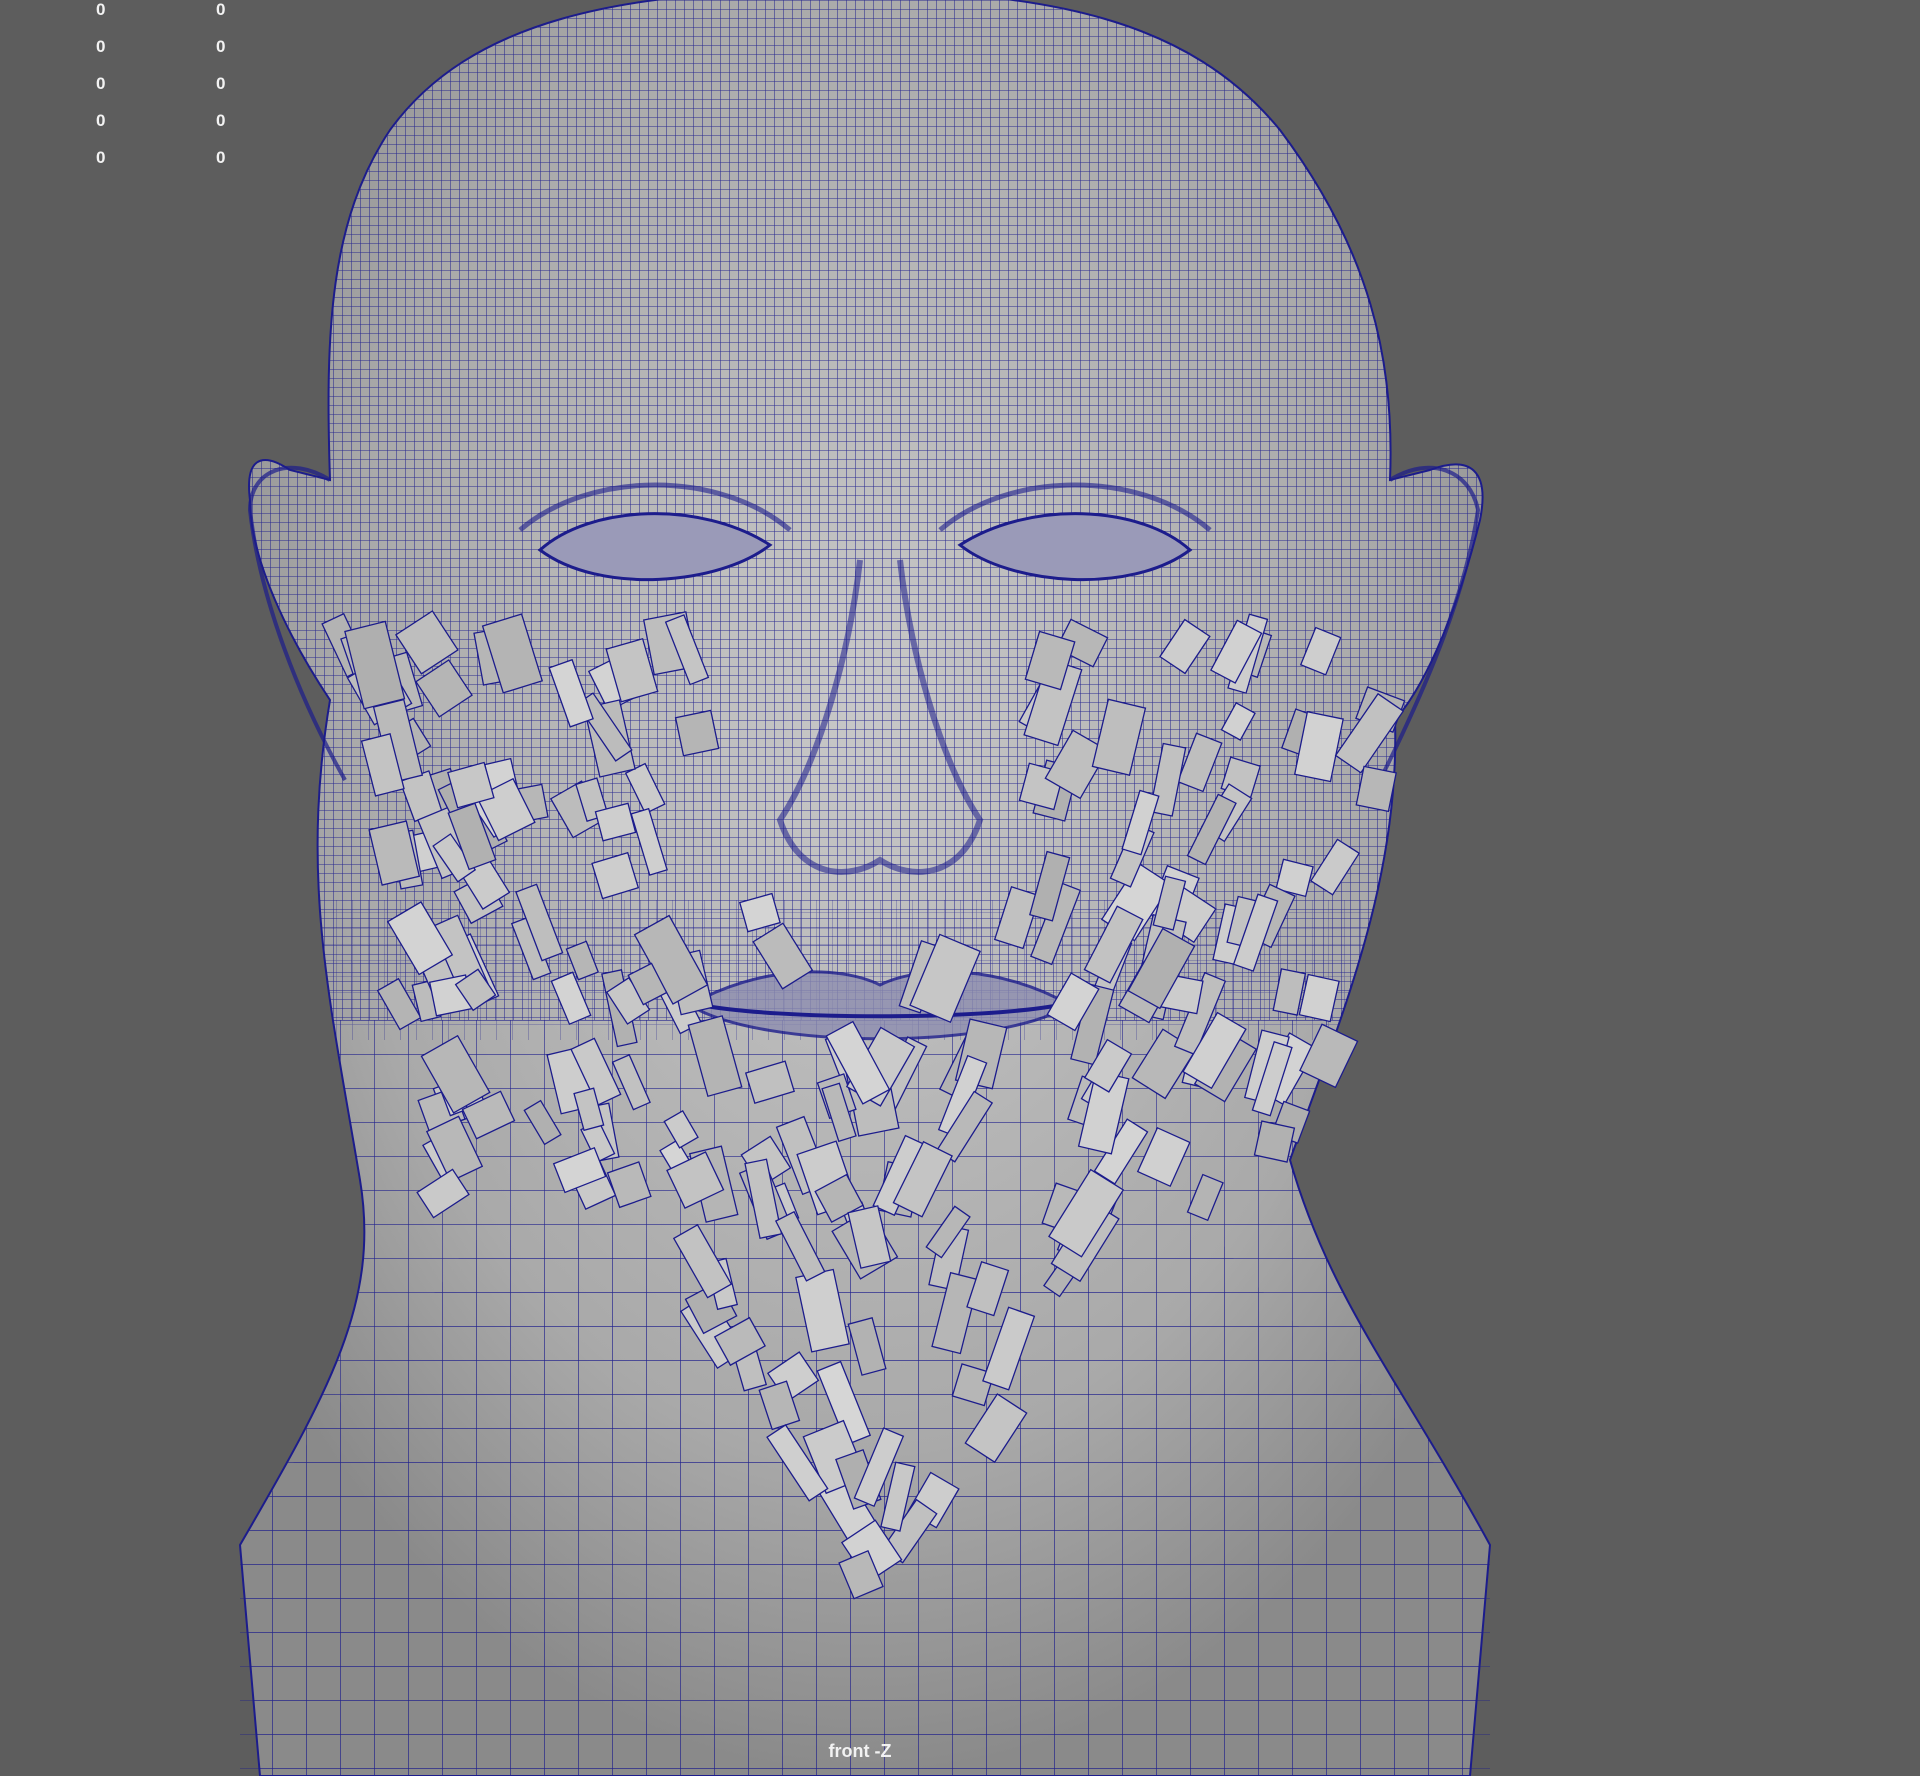 The width and height of the screenshot is (1920, 1776). Describe the element at coordinates (860, 1751) in the screenshot. I see `camera-label: front -Z` at that location.